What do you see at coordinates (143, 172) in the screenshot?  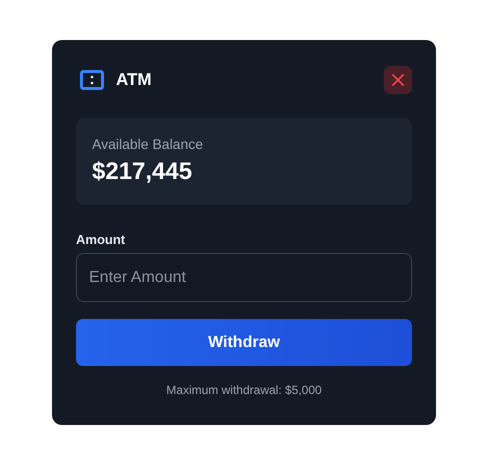 I see `balance-amount: $217,445` at bounding box center [143, 172].